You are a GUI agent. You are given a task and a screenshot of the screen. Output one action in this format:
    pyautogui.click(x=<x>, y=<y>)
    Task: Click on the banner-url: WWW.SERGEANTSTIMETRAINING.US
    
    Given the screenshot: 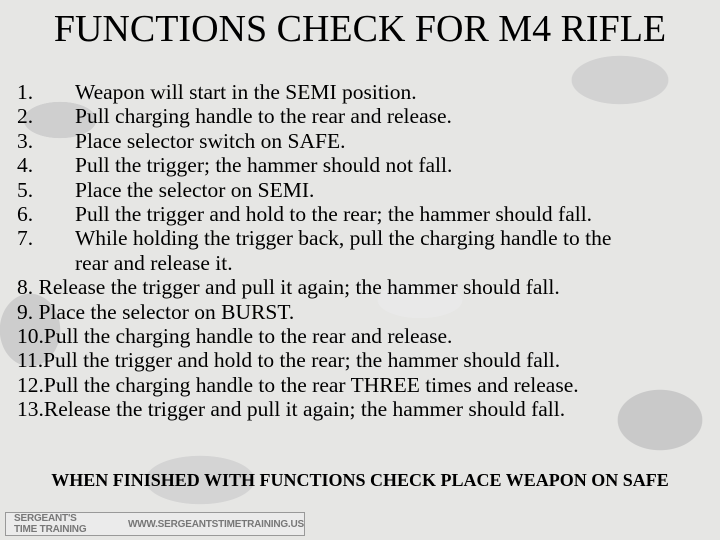 What is the action you would take?
    pyautogui.click(x=215, y=524)
    